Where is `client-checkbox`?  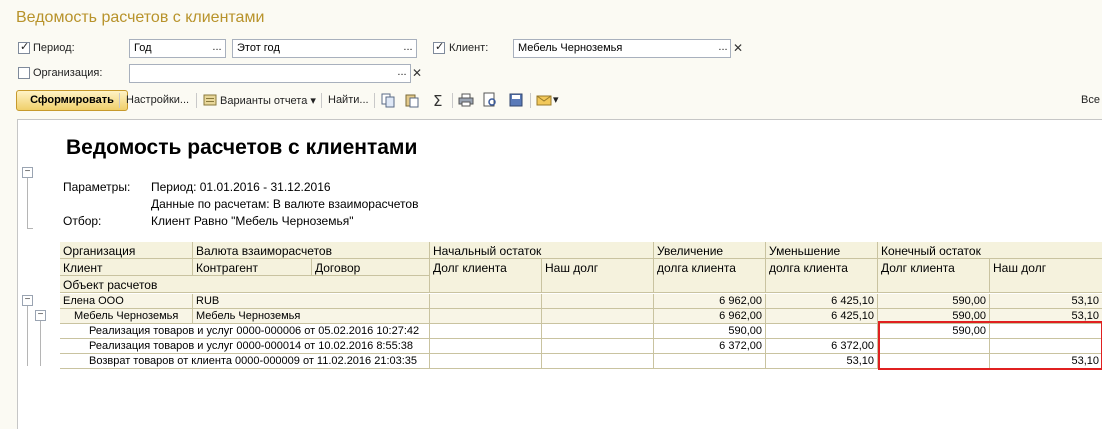 client-checkbox is located at coordinates (439, 47).